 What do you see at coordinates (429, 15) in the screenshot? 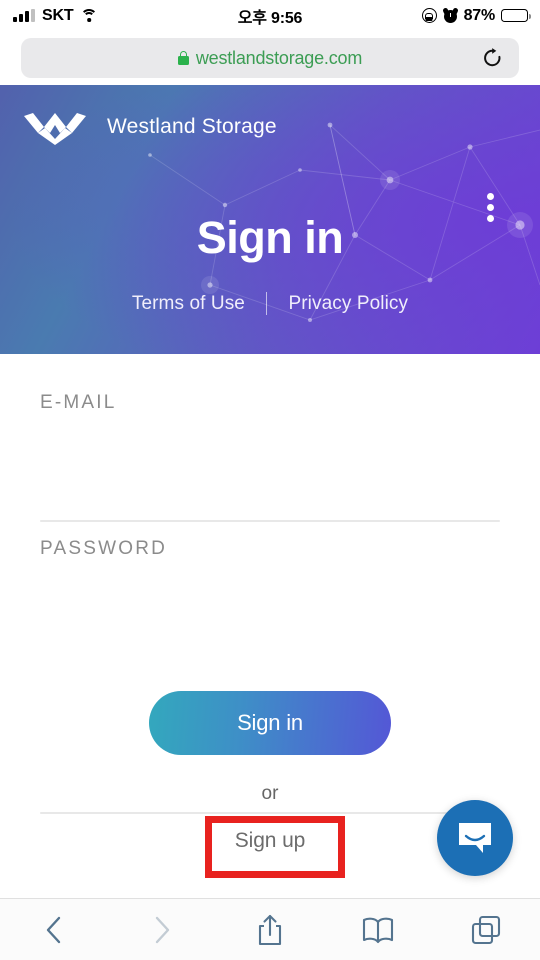
I see `rotation-lock-icon` at bounding box center [429, 15].